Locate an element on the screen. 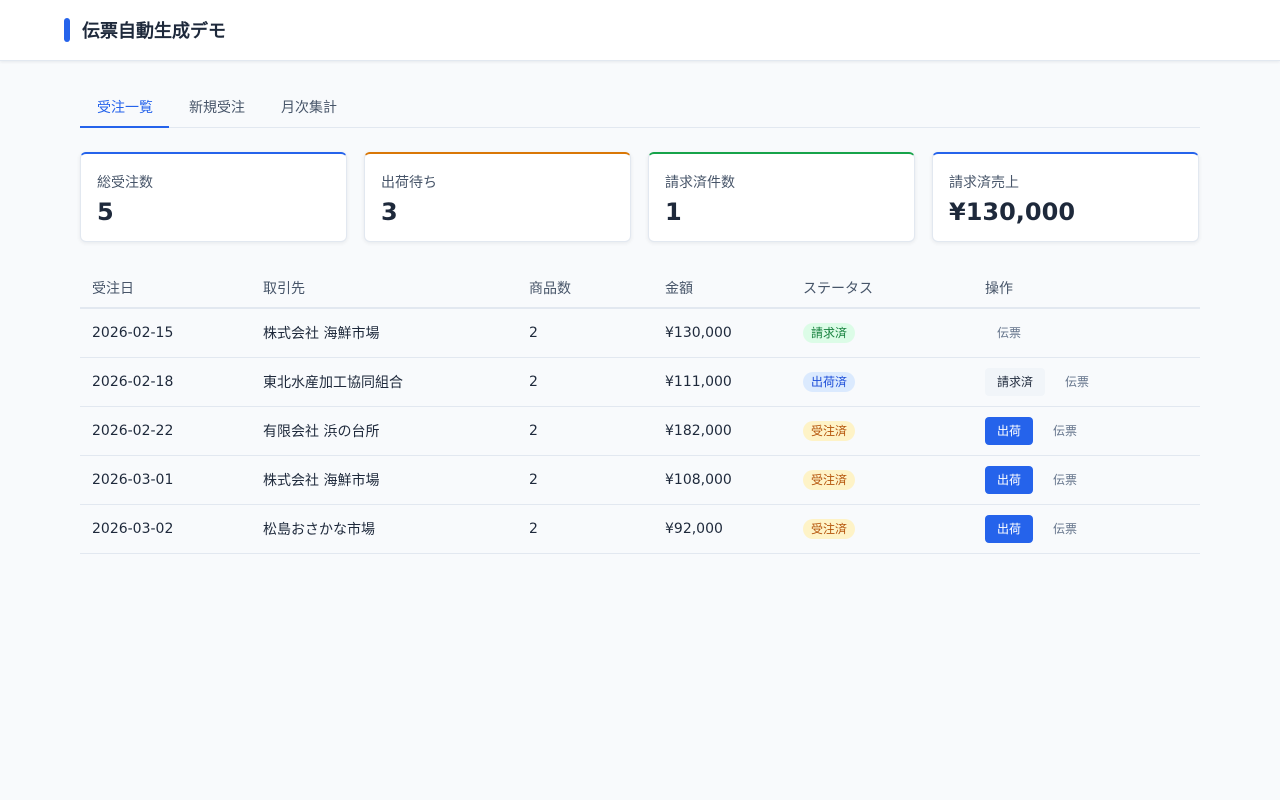 The width and height of the screenshot is (1280, 800). actions-cell: 請求済 伝票 is located at coordinates (1086, 382).